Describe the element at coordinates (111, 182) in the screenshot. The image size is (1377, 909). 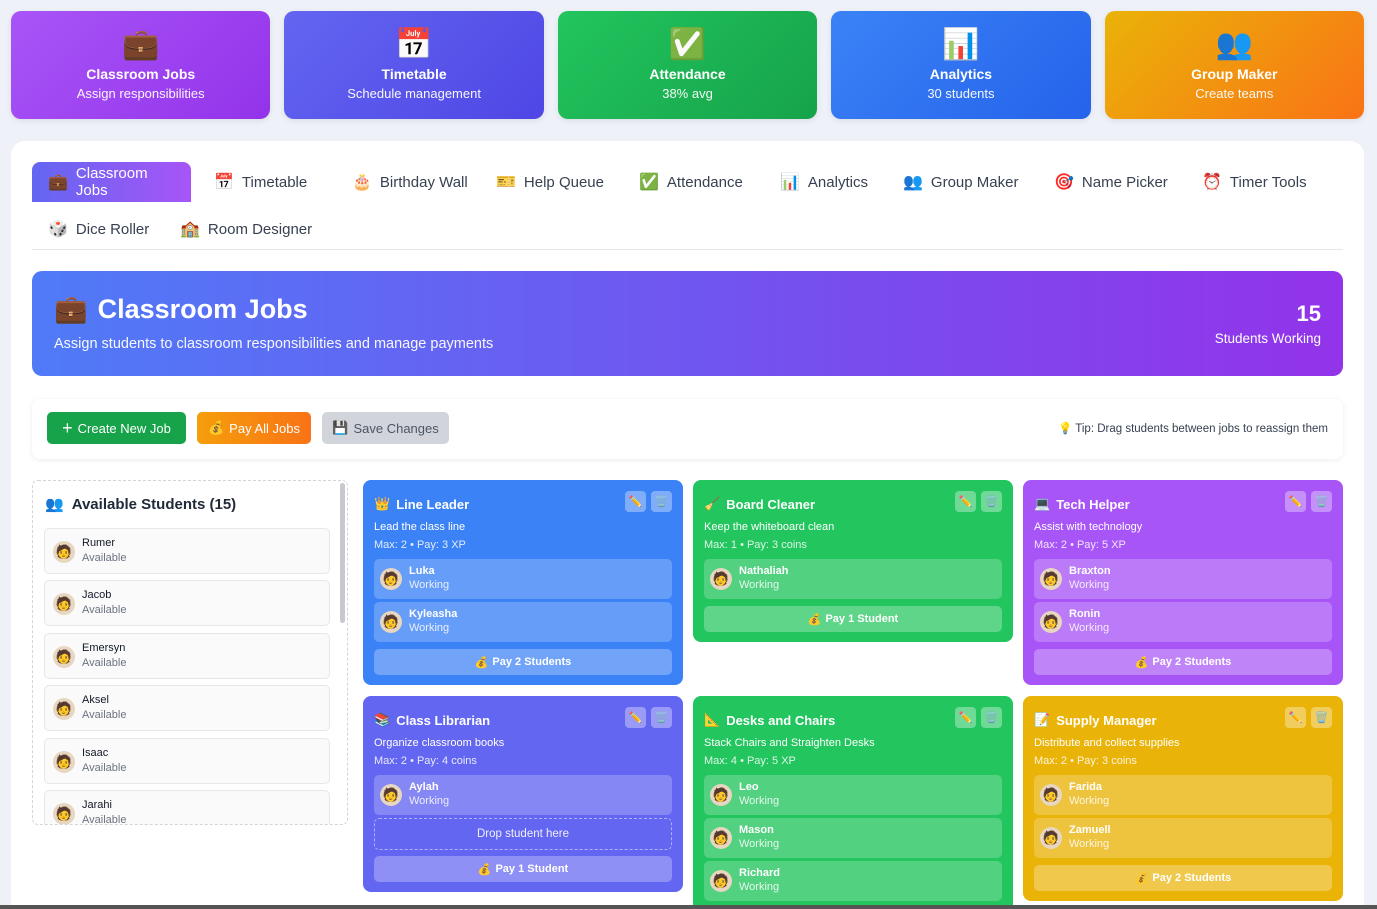
I see `tab-classroom-jobs: 💼 Classroom Jobs` at that location.